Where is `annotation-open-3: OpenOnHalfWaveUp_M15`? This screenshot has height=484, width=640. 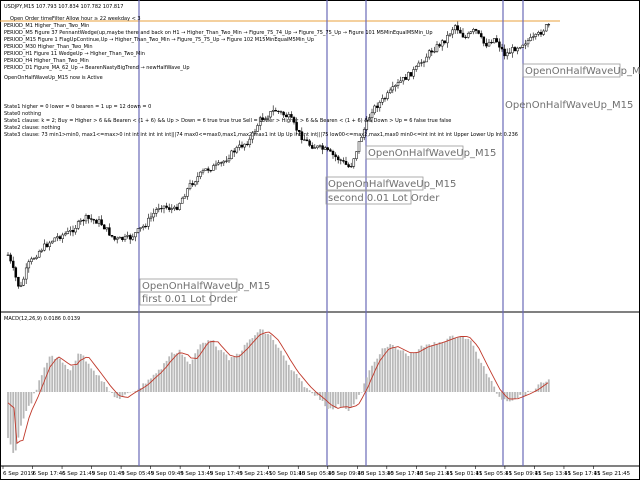 annotation-open-3: OpenOnHalfWaveUp_M15 is located at coordinates (432, 153).